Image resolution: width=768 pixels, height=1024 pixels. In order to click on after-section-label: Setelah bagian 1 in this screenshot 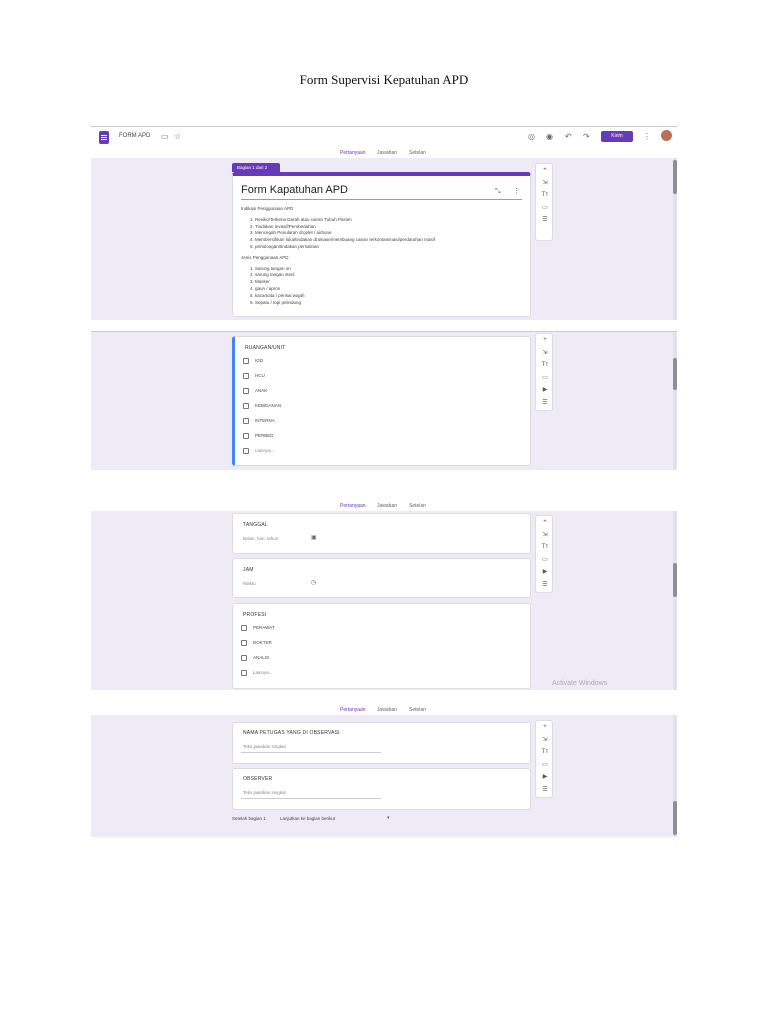, I will do `click(249, 818)`.